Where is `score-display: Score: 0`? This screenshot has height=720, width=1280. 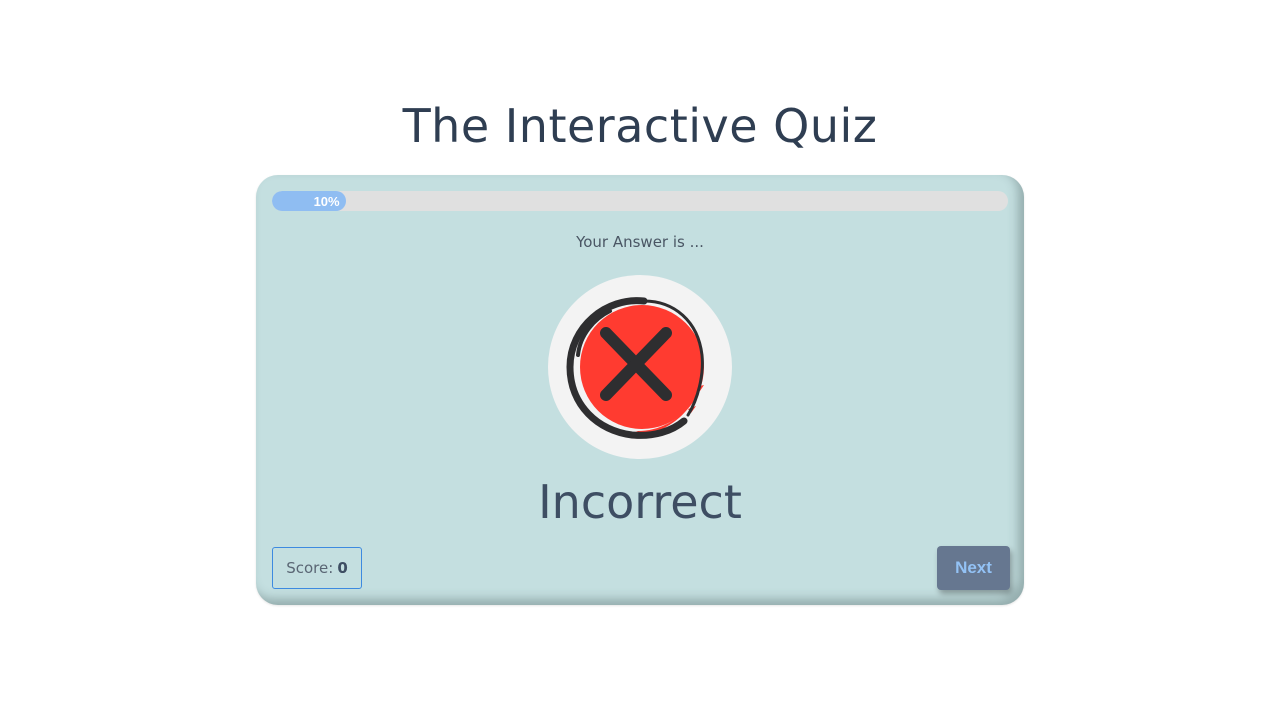
score-display: Score: 0 is located at coordinates (317, 568).